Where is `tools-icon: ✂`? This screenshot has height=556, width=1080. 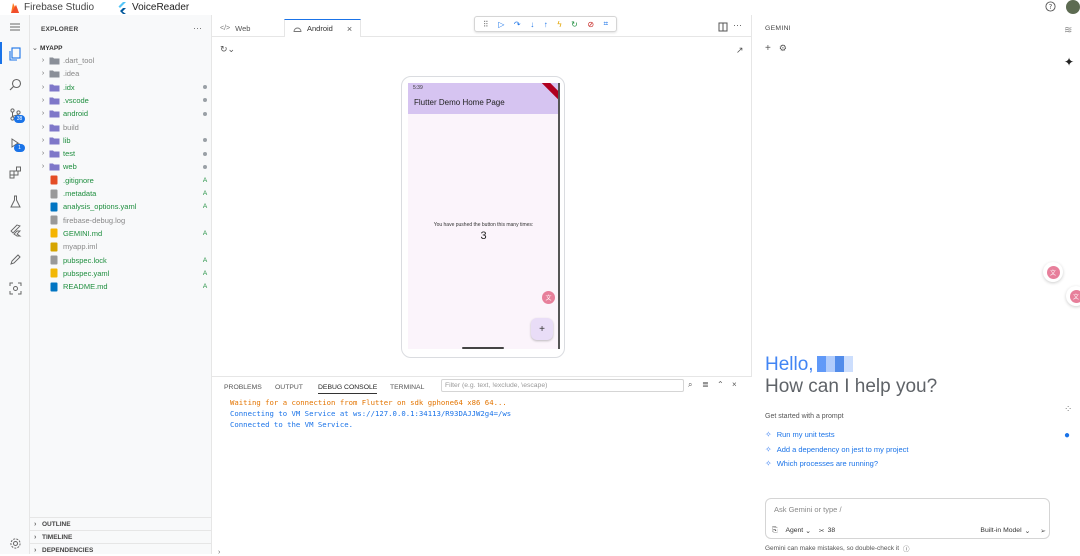 tools-icon: ✂ is located at coordinates (822, 531).